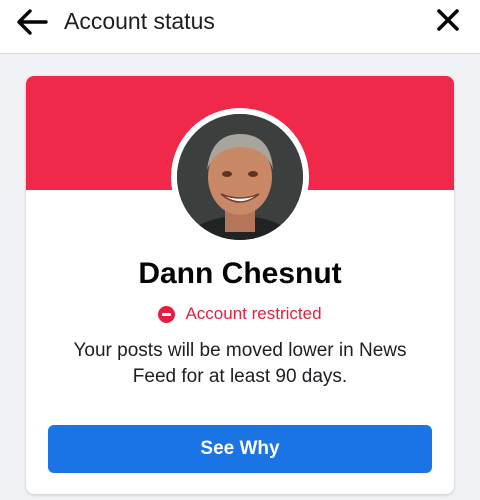  I want to click on minus-circle-icon, so click(167, 314).